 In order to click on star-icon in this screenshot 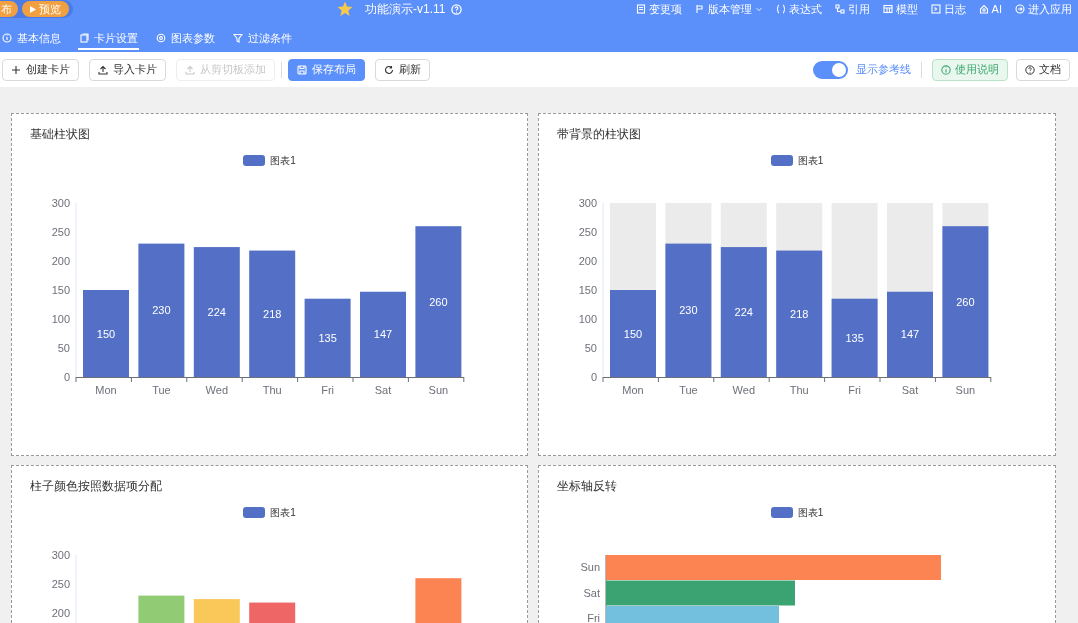, I will do `click(345, 9)`.